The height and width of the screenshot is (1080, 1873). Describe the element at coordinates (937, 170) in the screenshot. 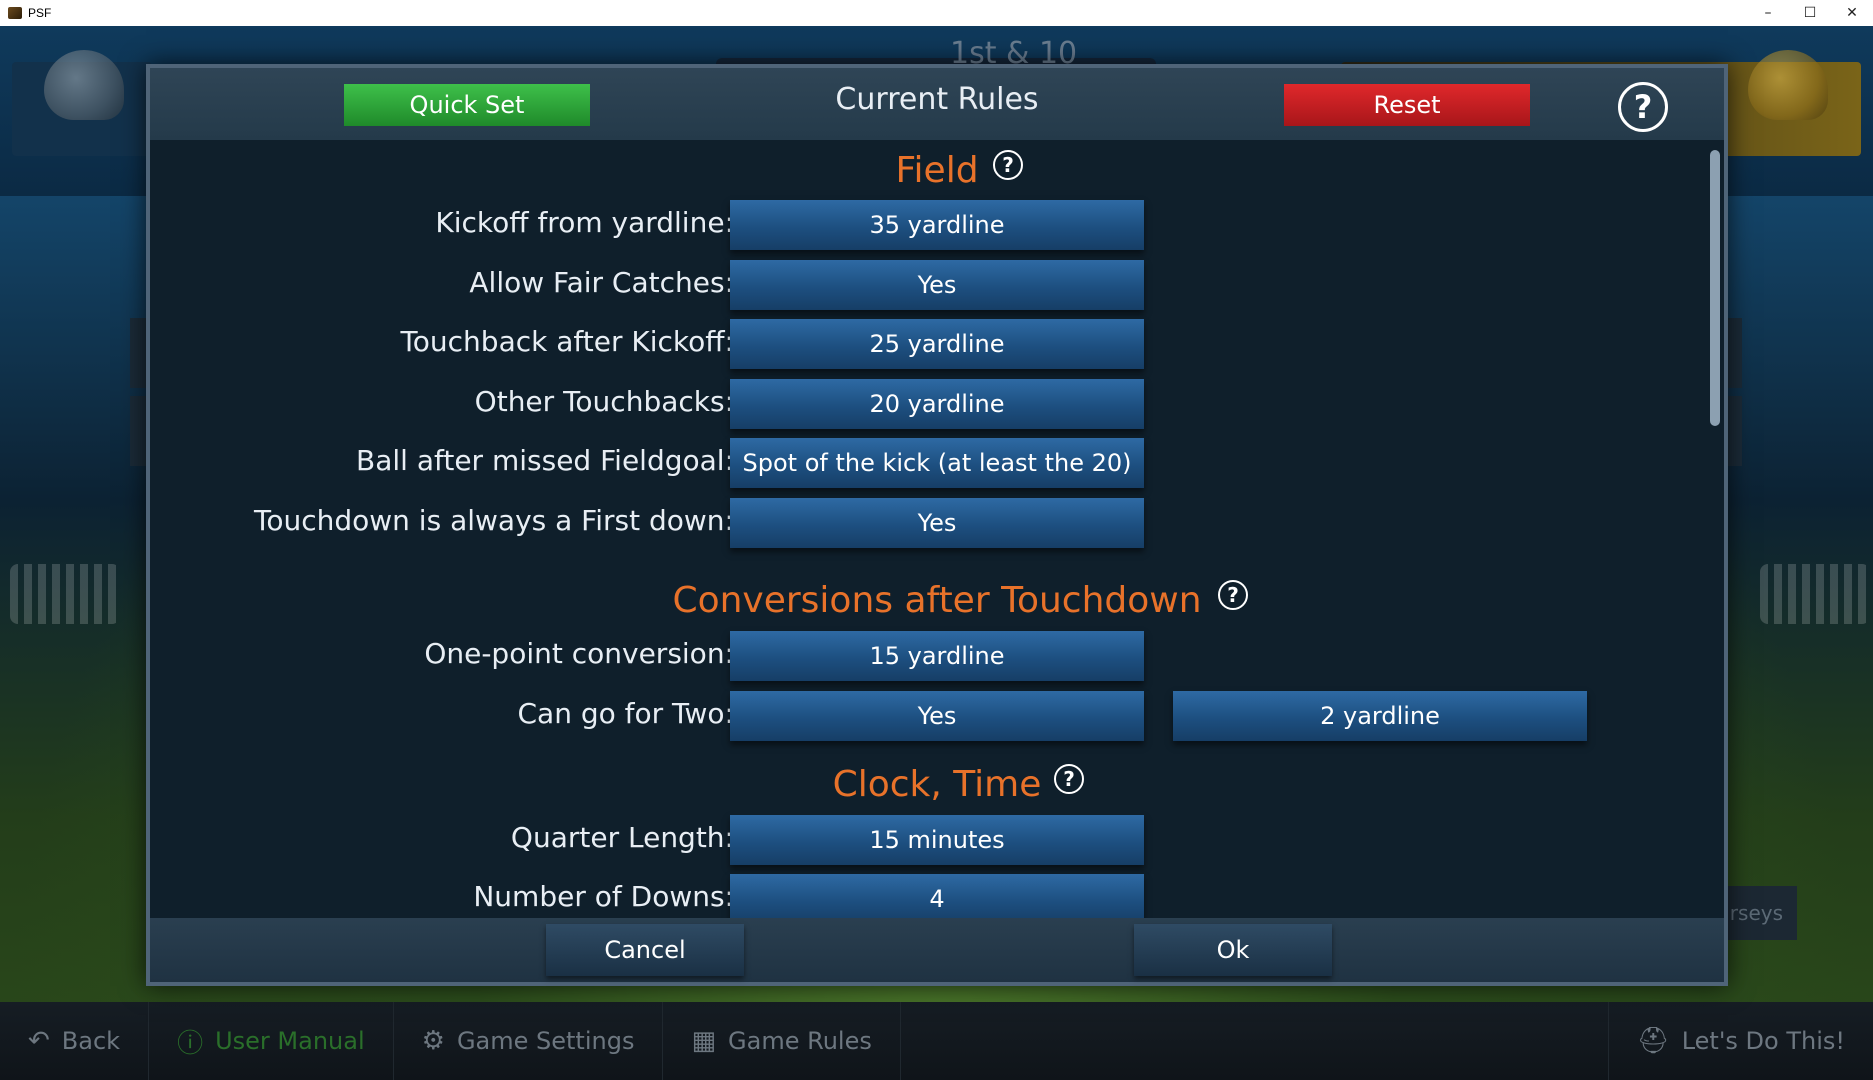

I see `section-title-field: Field` at that location.